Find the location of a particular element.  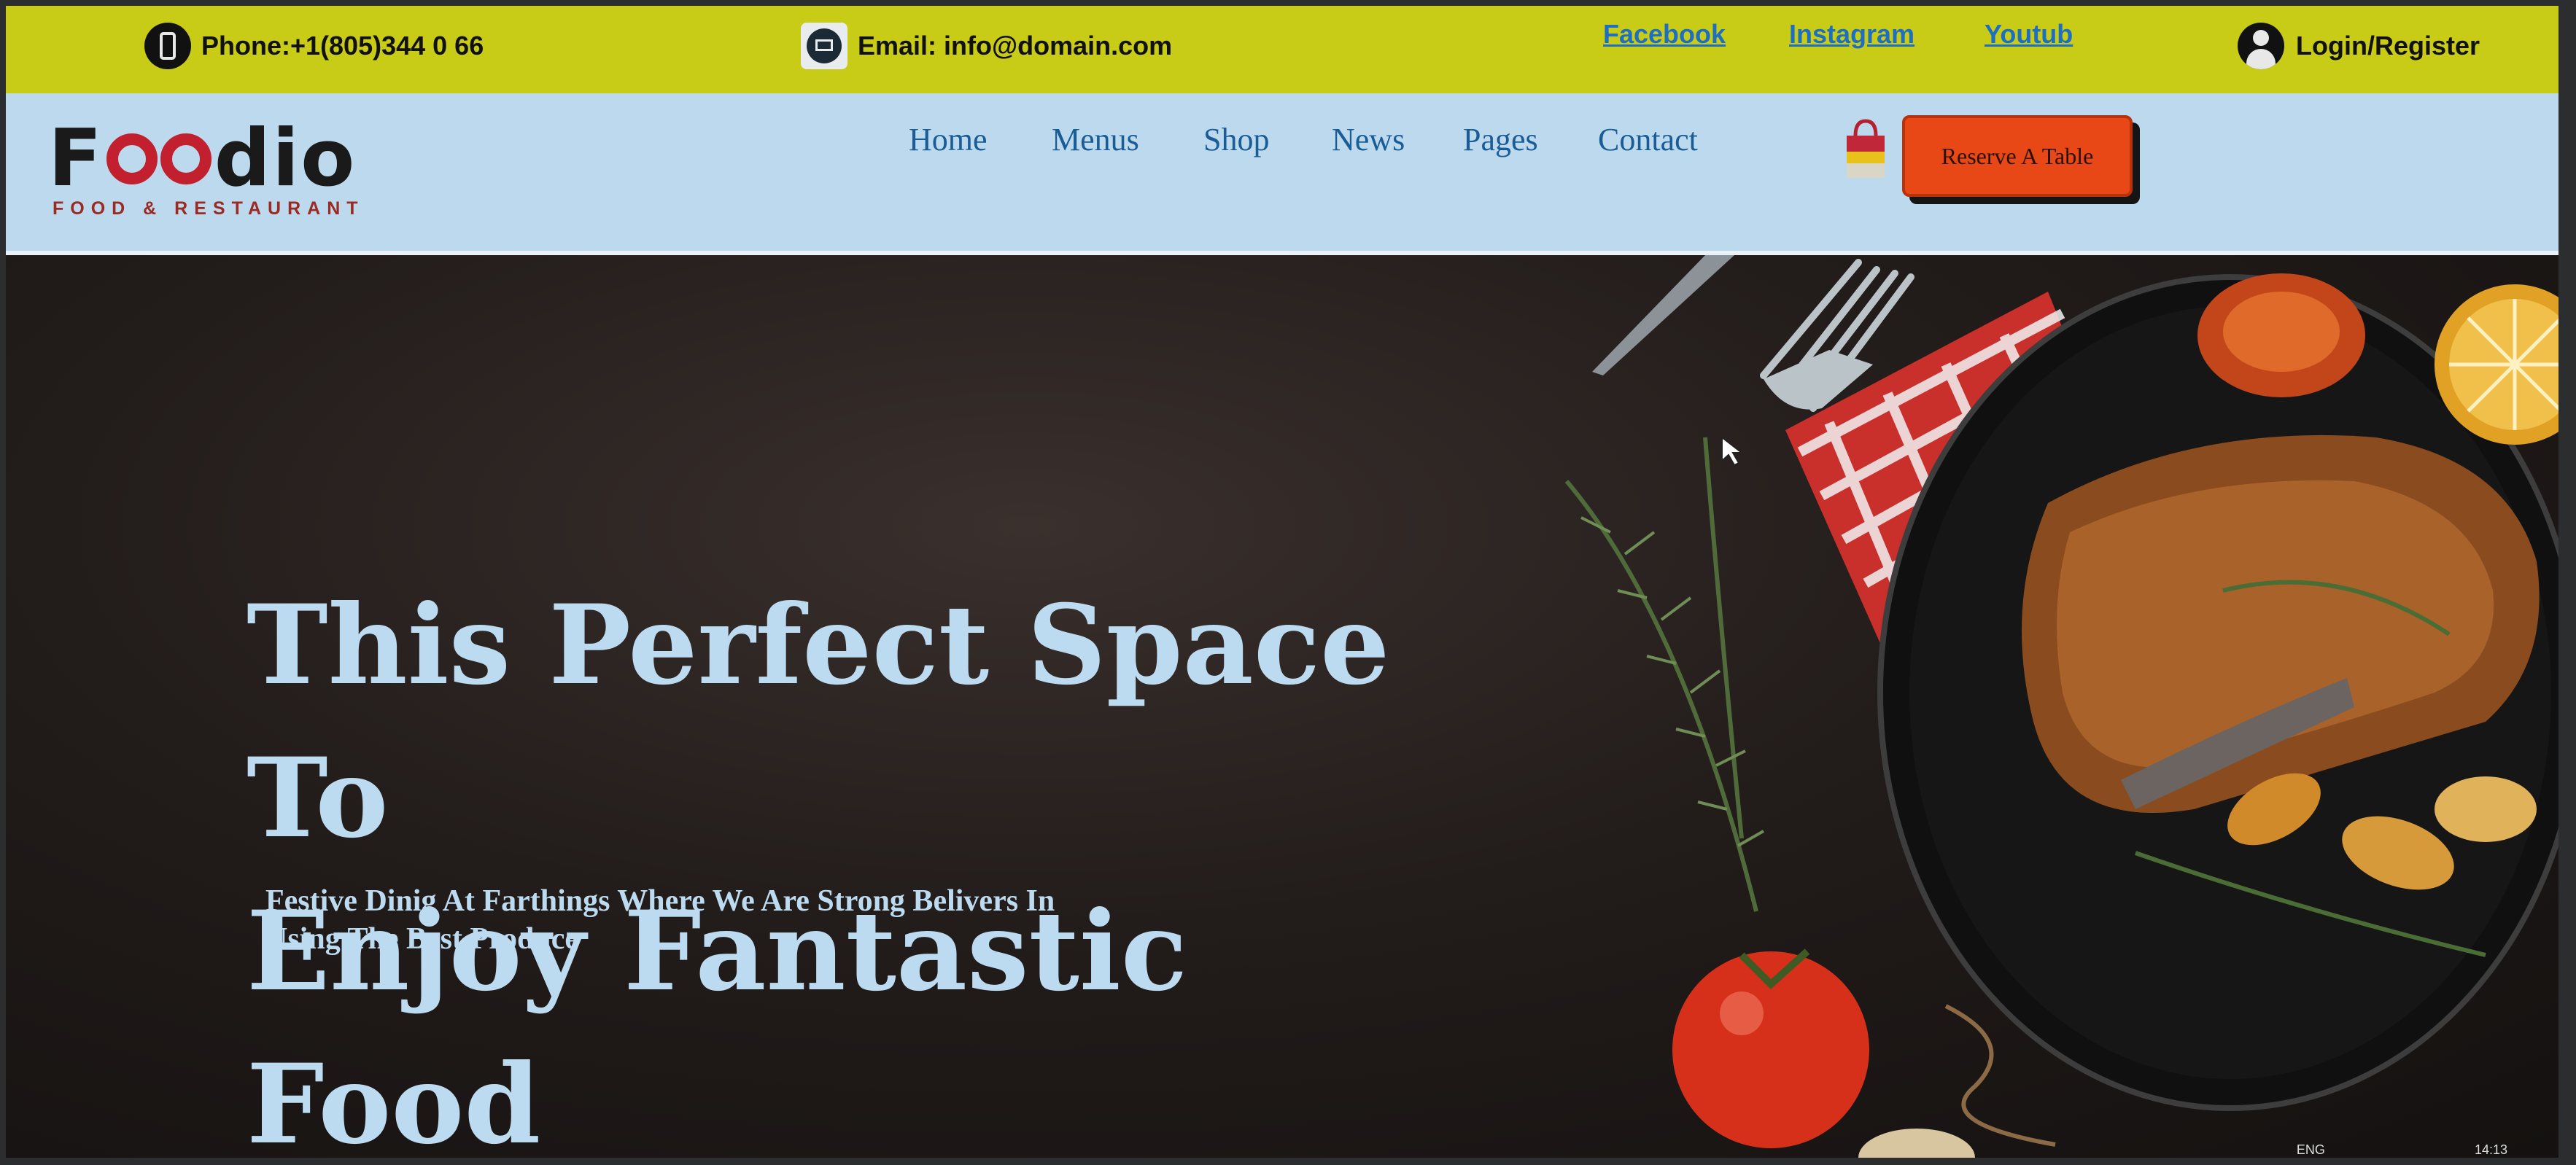

phone-icon is located at coordinates (168, 46).